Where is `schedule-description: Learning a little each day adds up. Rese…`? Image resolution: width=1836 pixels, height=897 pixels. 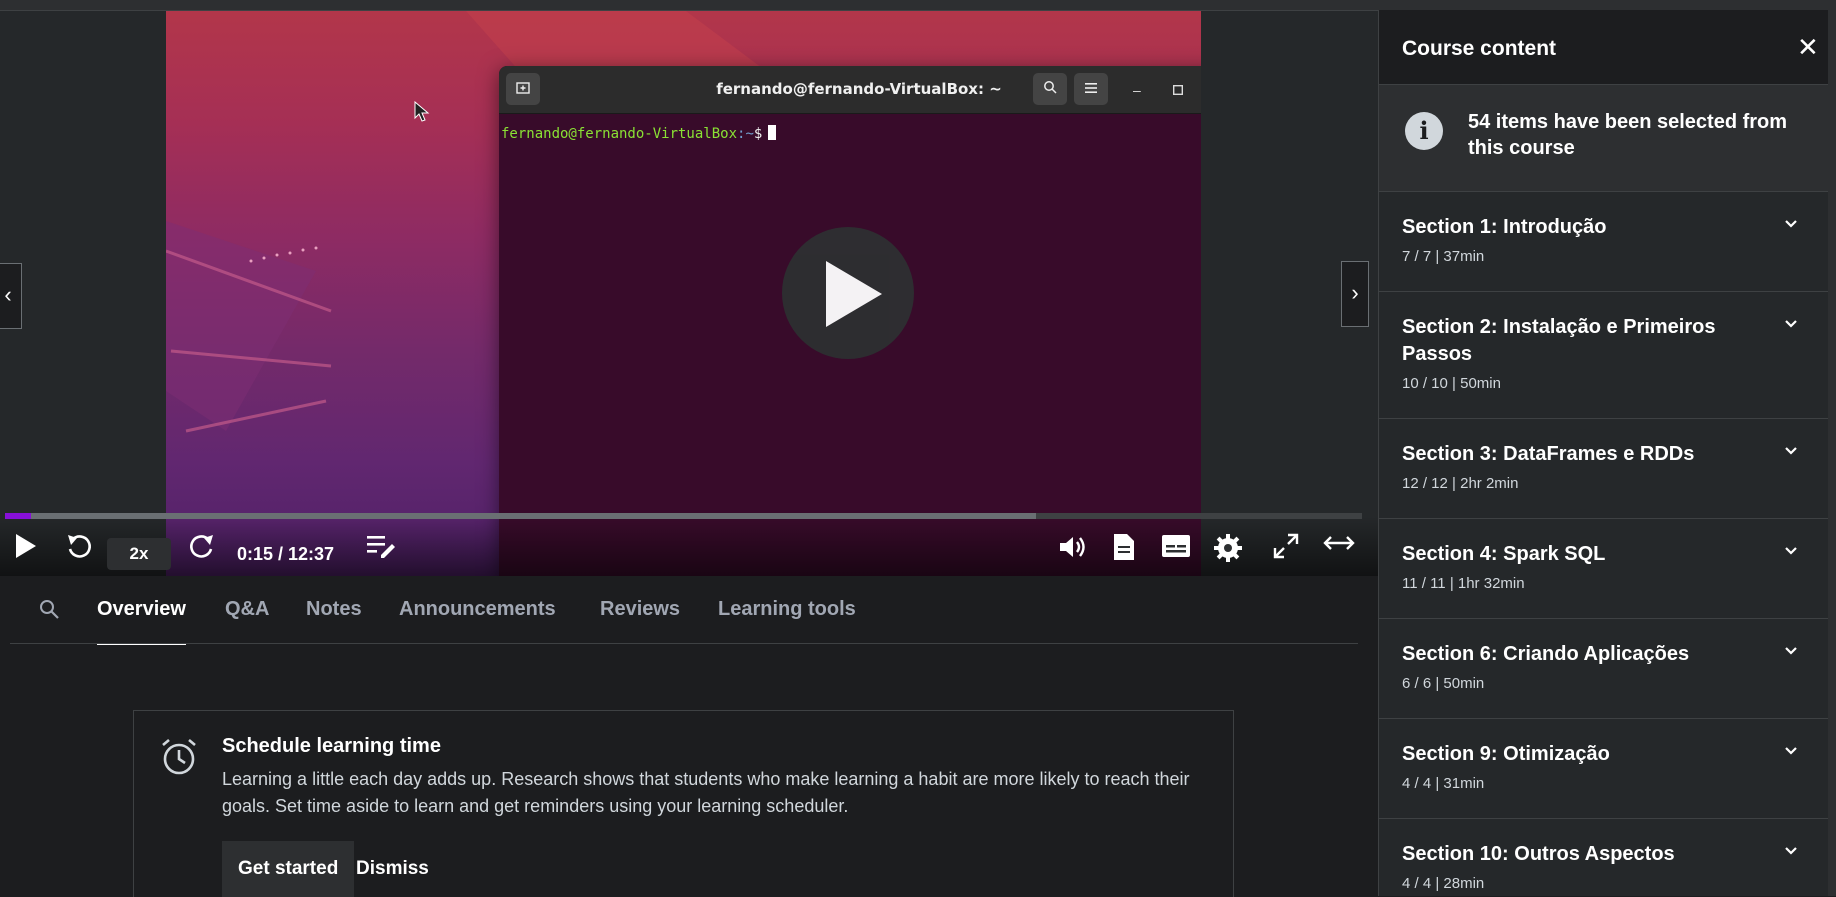 schedule-description: Learning a little each day adds up. Rese… is located at coordinates (706, 792).